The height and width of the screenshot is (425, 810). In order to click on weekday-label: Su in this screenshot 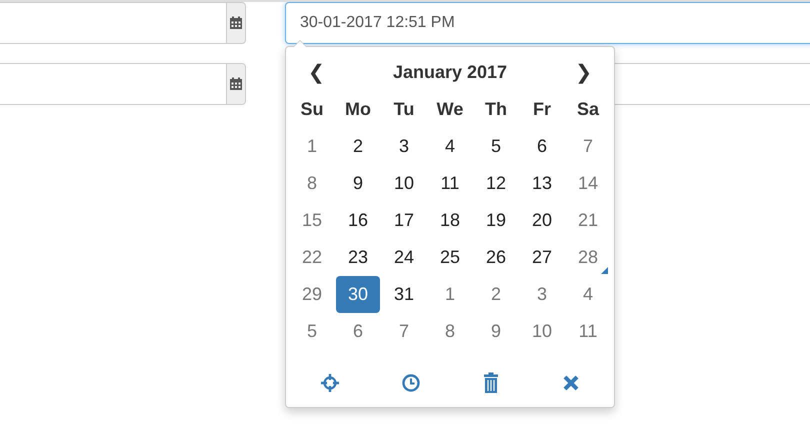, I will do `click(311, 109)`.